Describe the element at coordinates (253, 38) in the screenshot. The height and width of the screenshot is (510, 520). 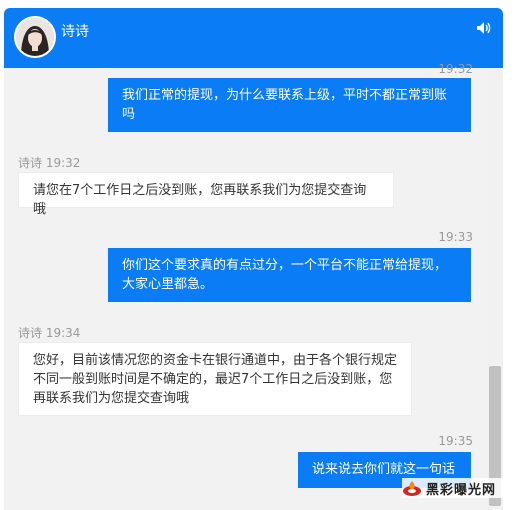
I see `chat-header: 诗诗` at that location.